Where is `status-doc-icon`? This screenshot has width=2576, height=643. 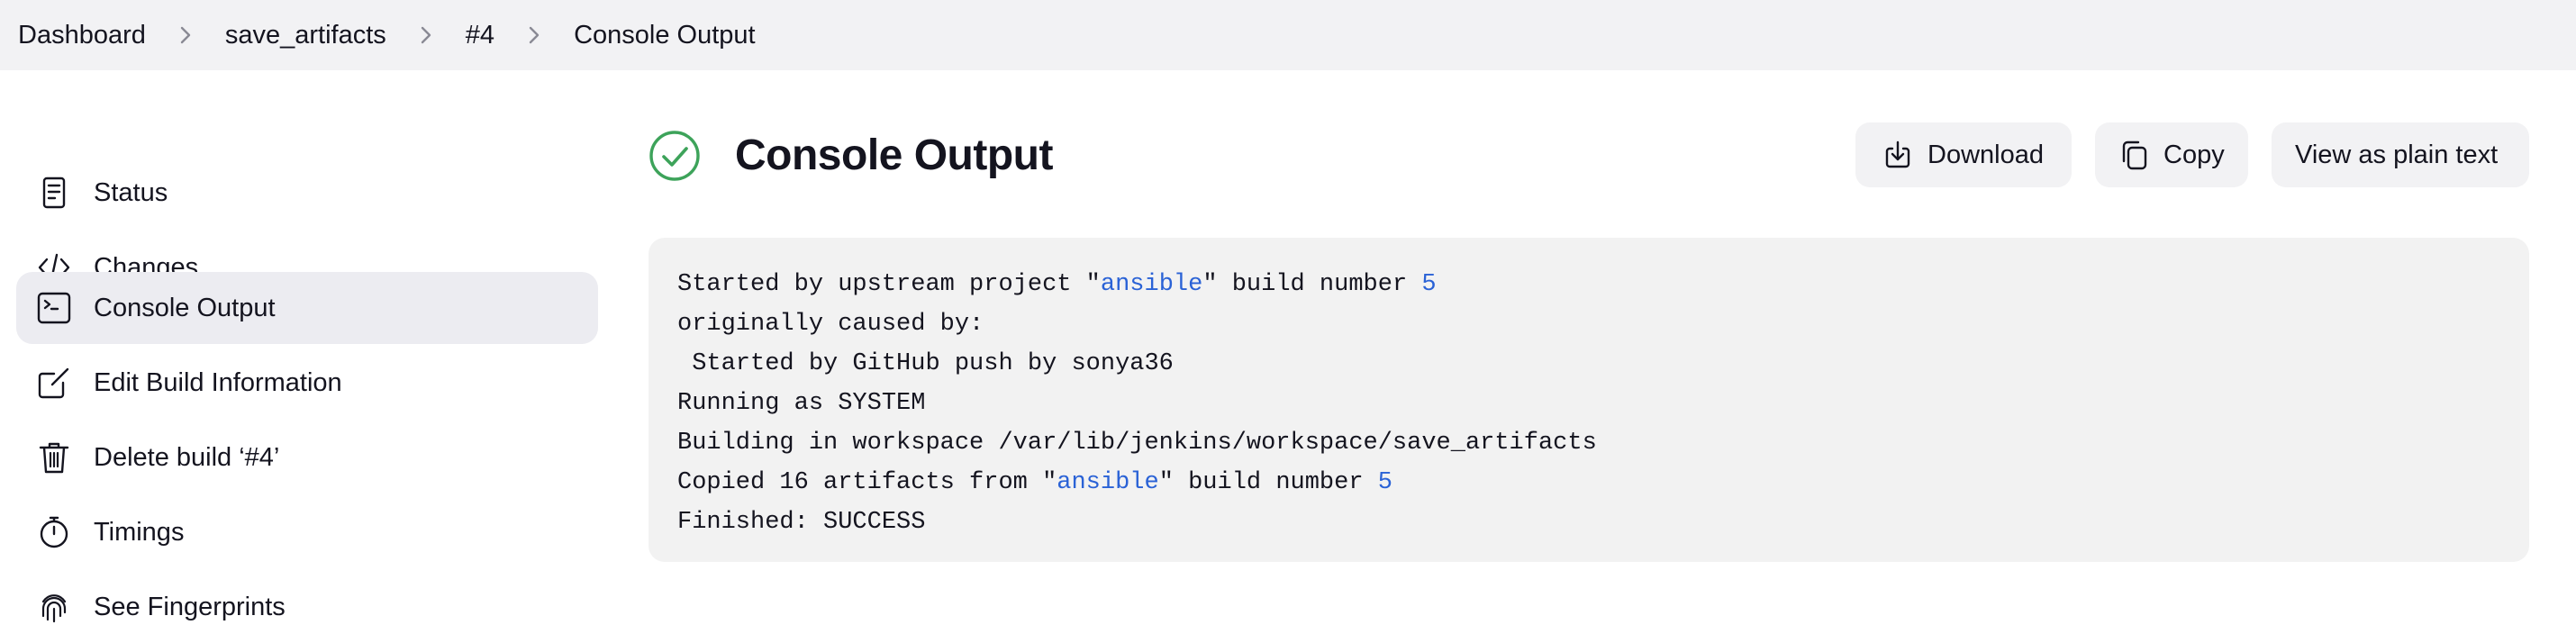
status-doc-icon is located at coordinates (54, 193).